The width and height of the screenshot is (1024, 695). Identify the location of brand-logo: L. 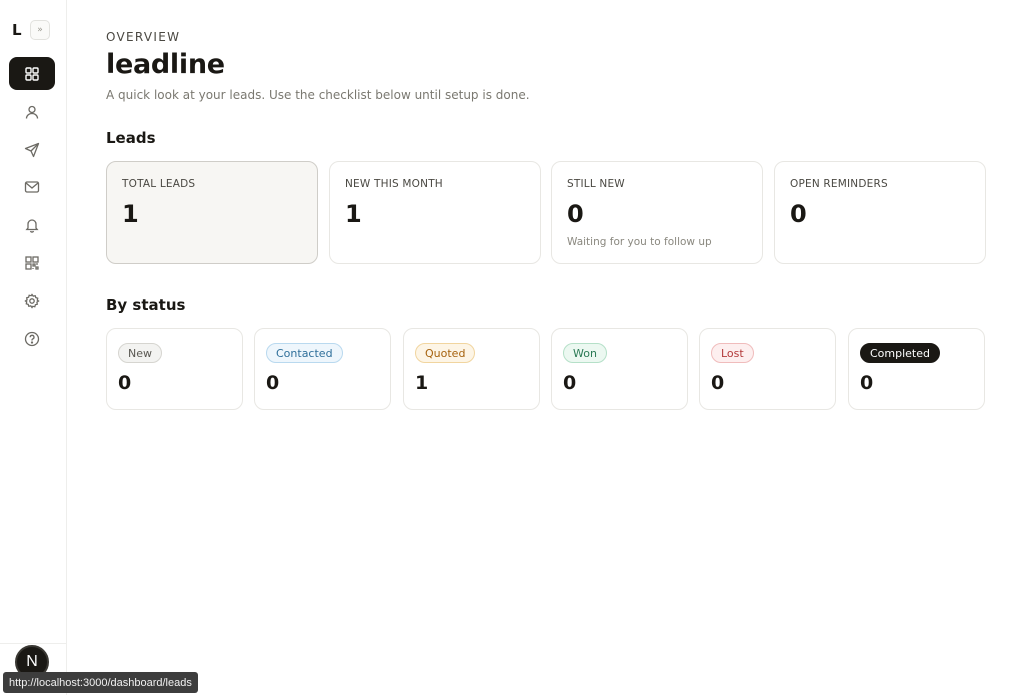
(17, 30).